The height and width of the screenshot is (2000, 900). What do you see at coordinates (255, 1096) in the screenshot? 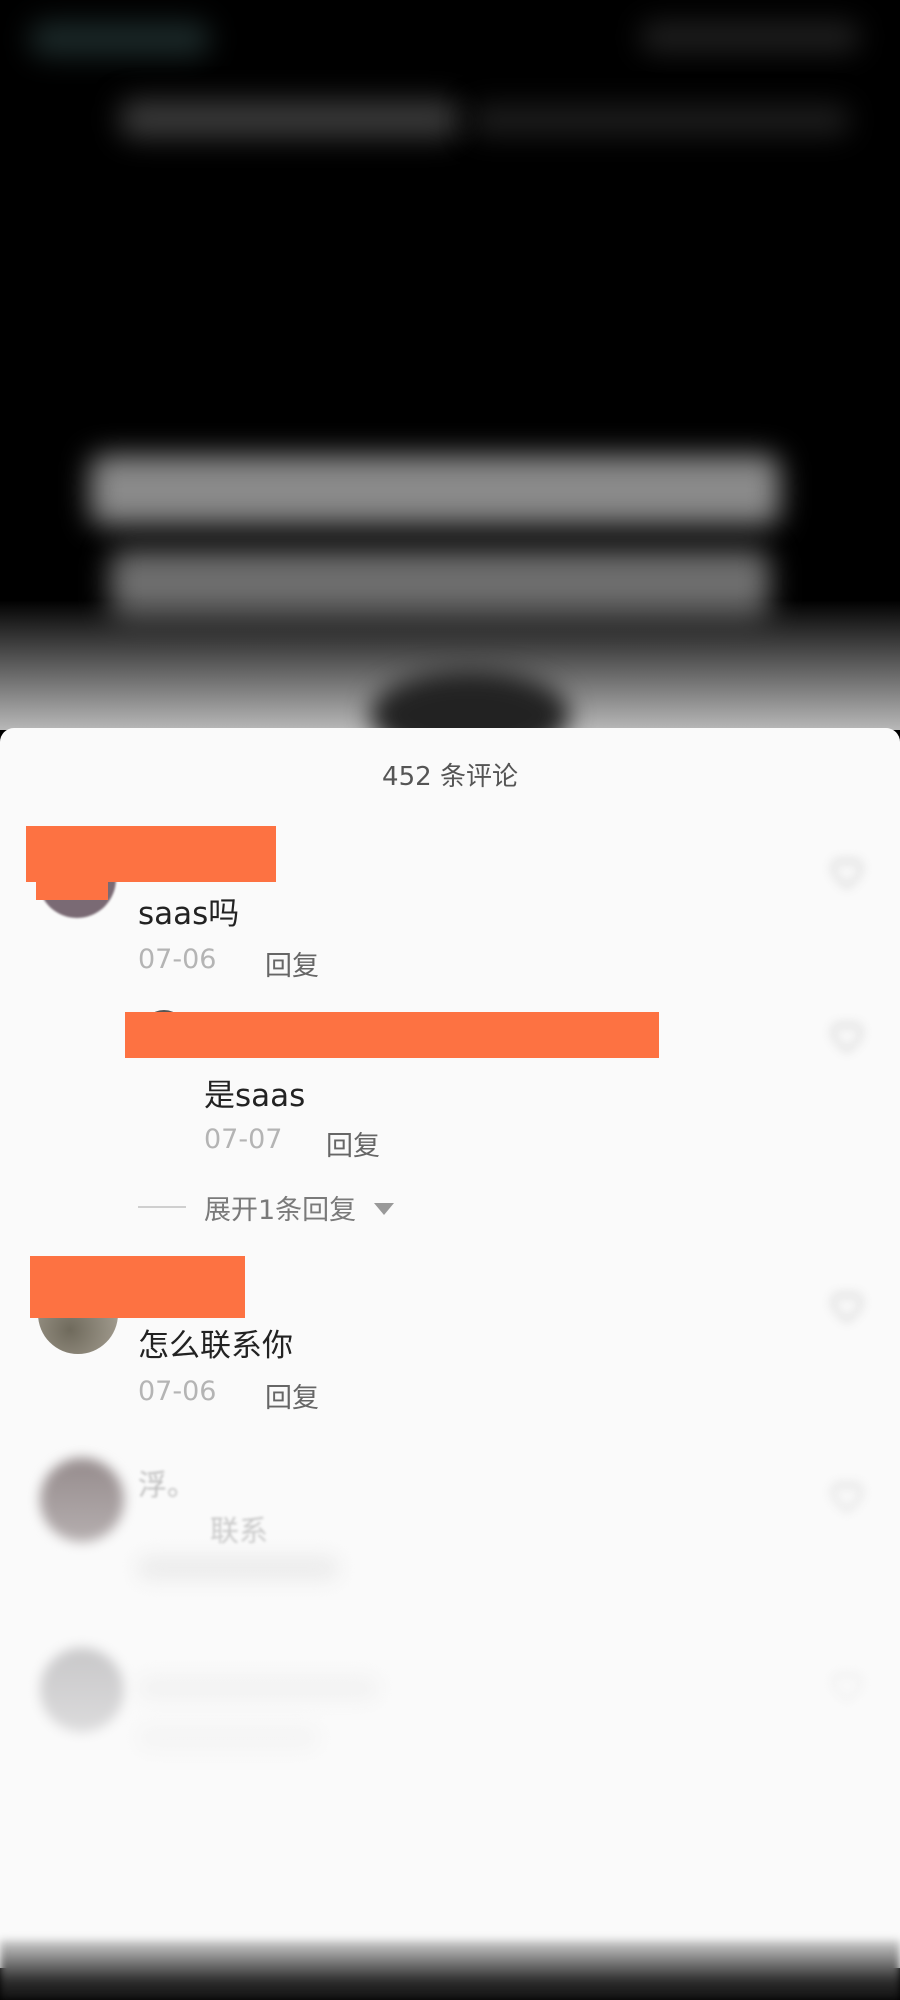
I see `reply-text: 是saas` at bounding box center [255, 1096].